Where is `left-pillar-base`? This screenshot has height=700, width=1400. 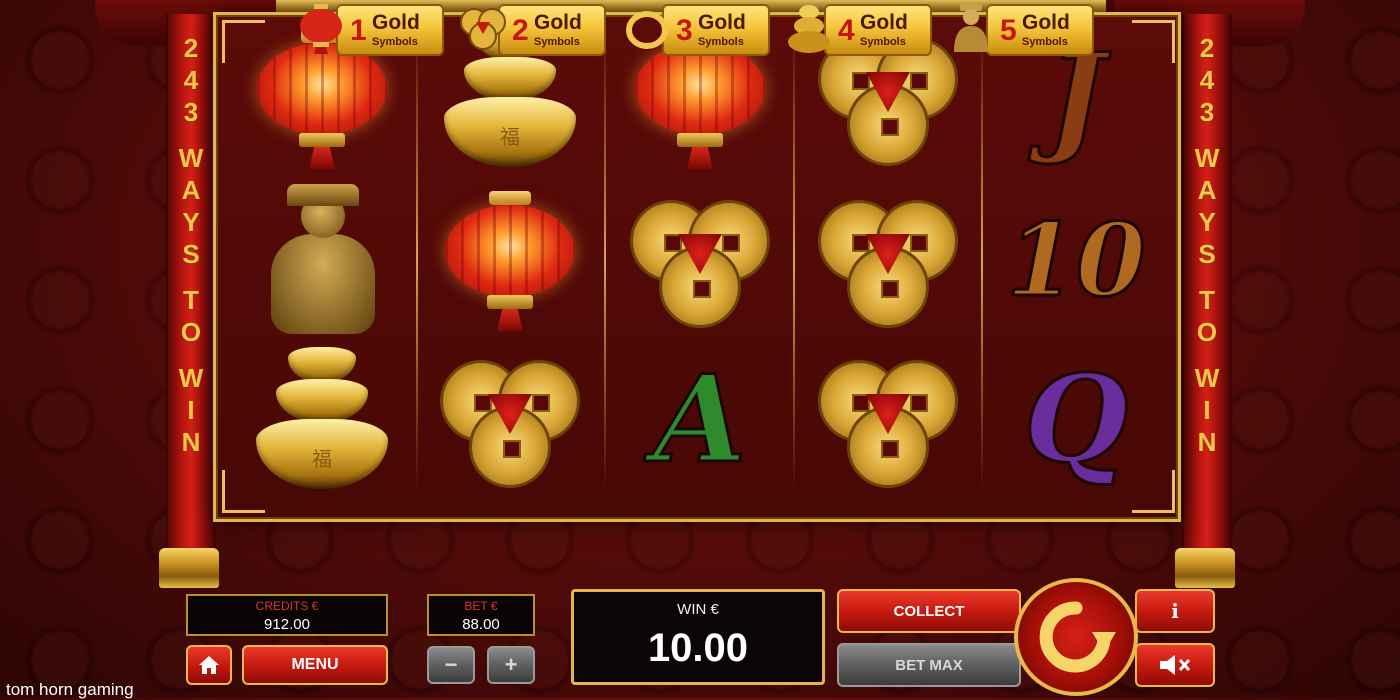 left-pillar-base is located at coordinates (189, 568).